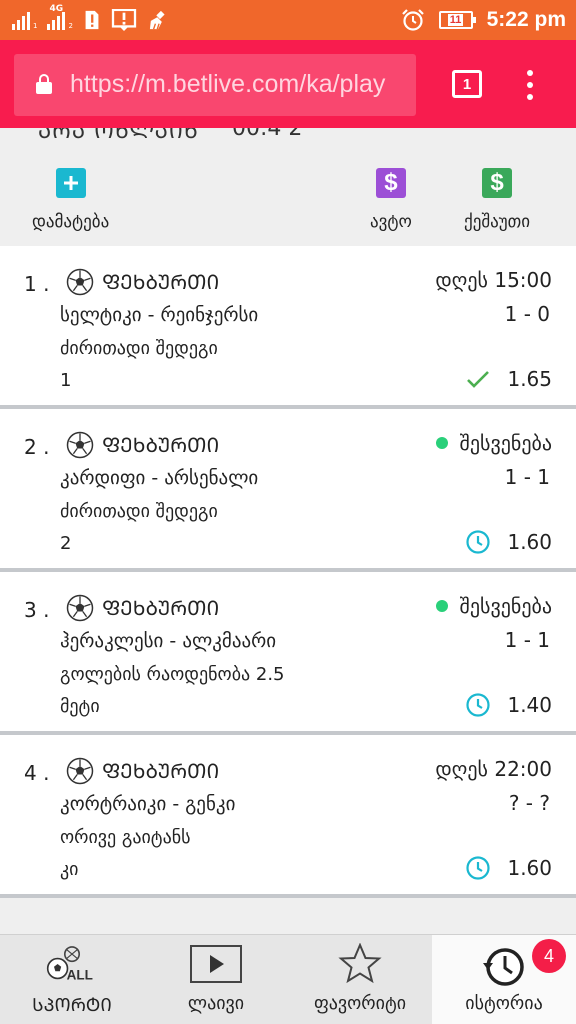 The width and height of the screenshot is (576, 1024). I want to click on match-teams: კორტრაიკი - გენკი, so click(148, 804).